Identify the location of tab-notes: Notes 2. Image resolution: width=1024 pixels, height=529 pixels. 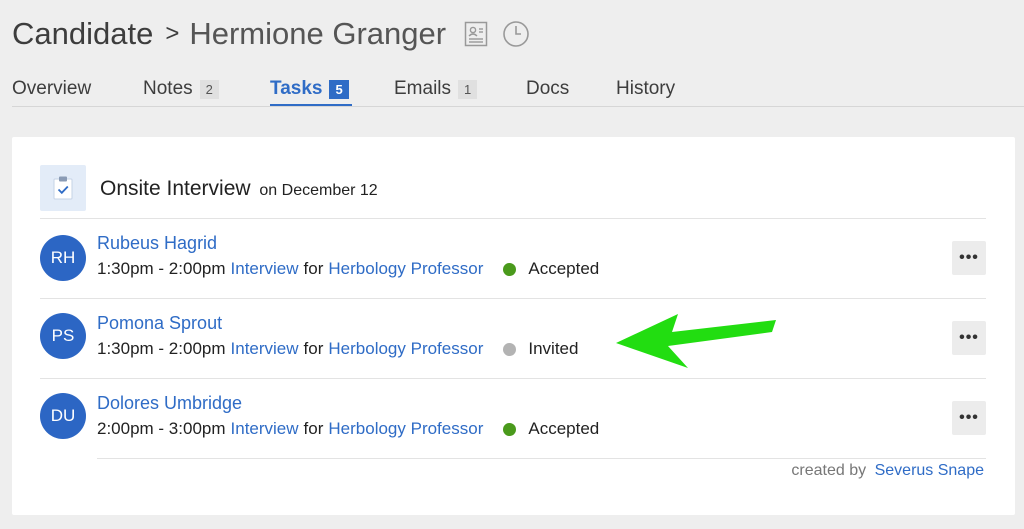
(206, 92).